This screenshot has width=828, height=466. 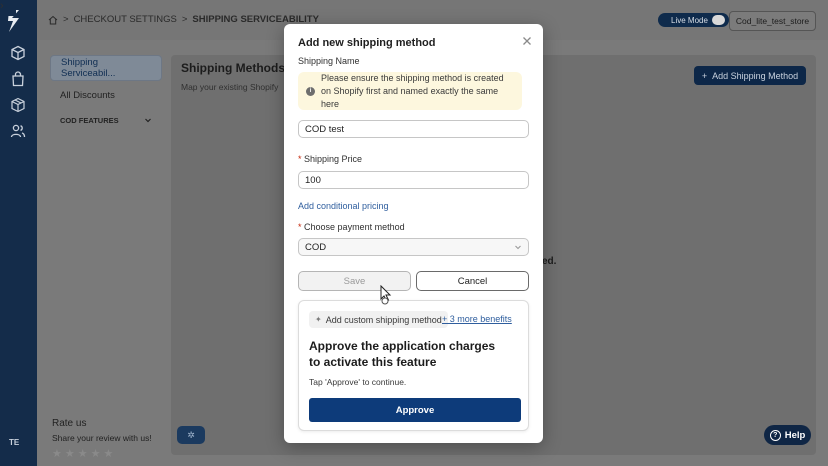 I want to click on chat-icon: ✲, so click(x=191, y=434).